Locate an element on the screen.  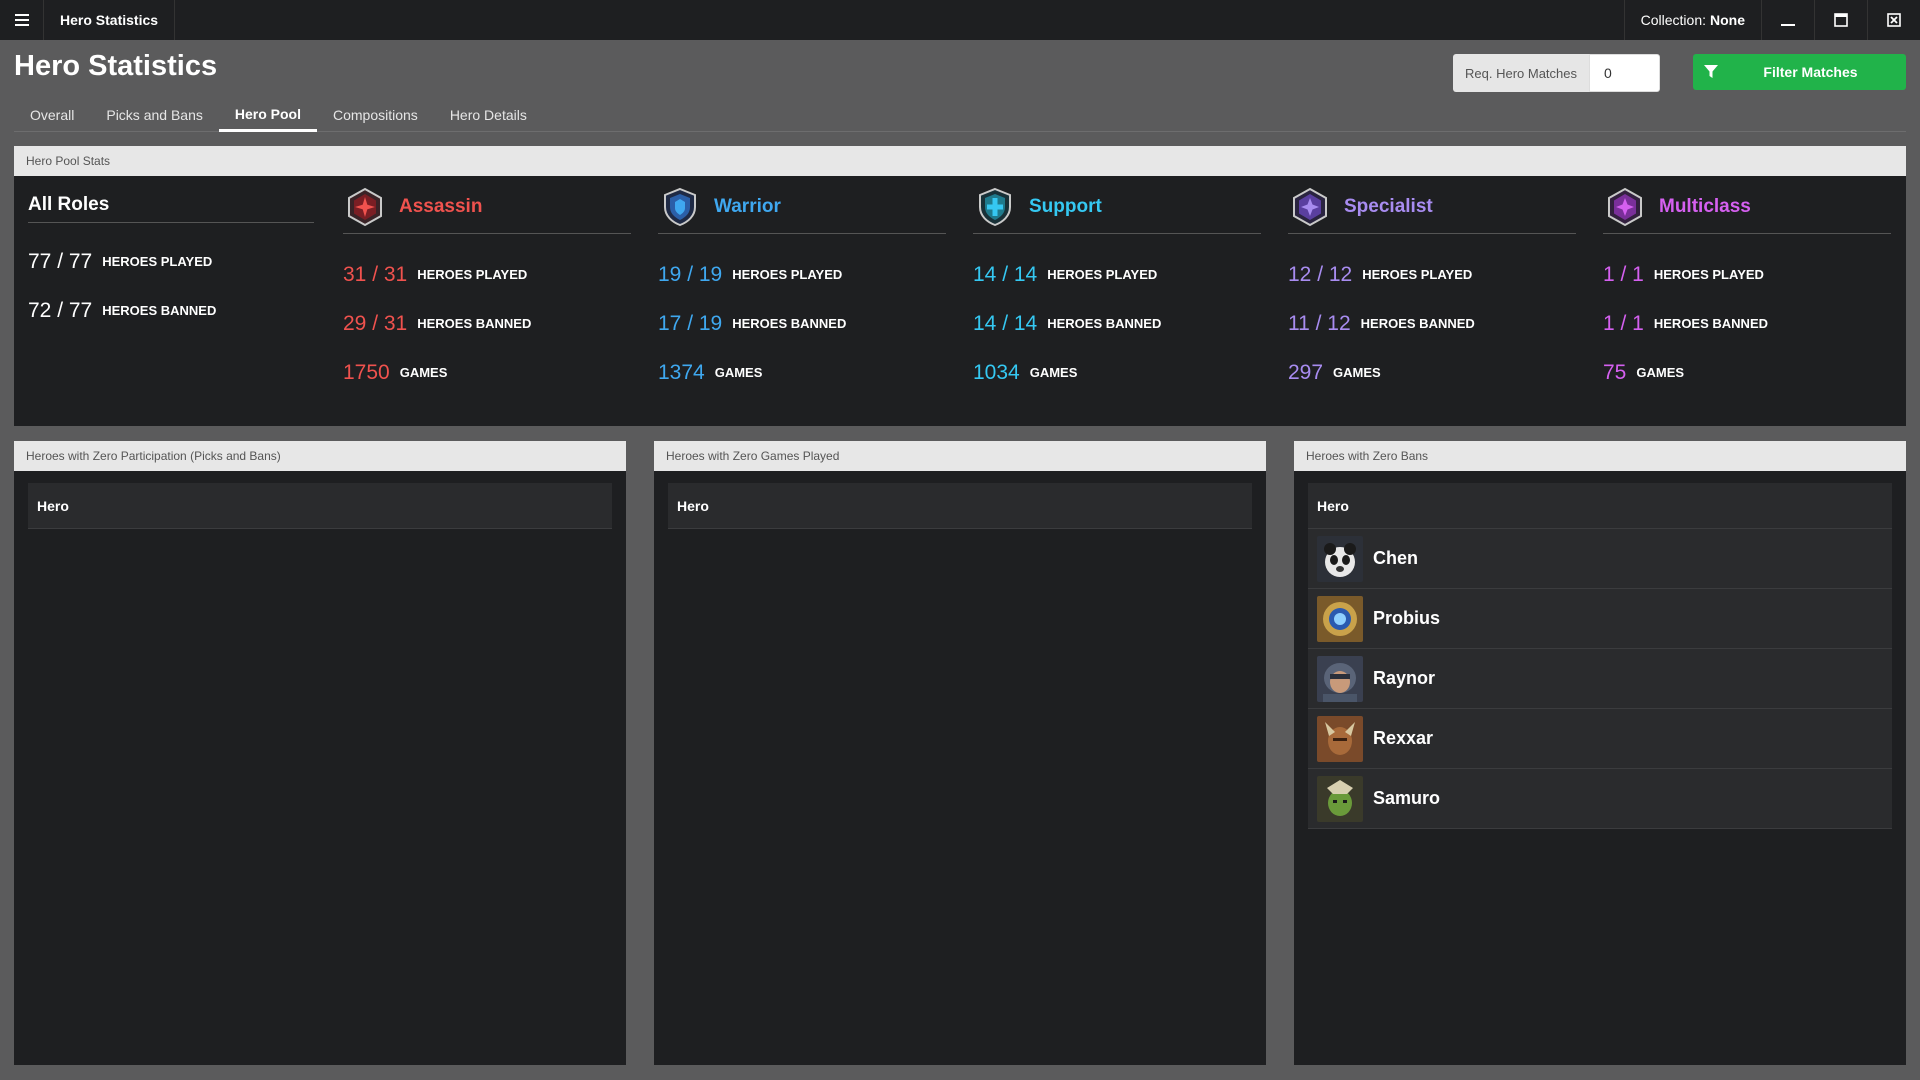
assassin-icon is located at coordinates (365, 206).